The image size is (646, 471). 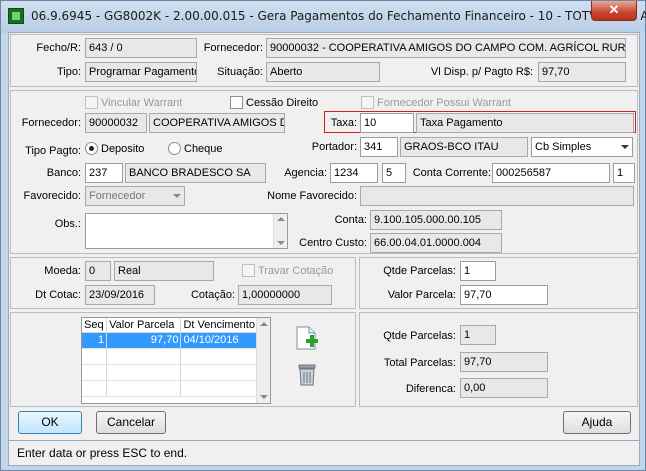 I want to click on document-add-icon, so click(x=307, y=338).